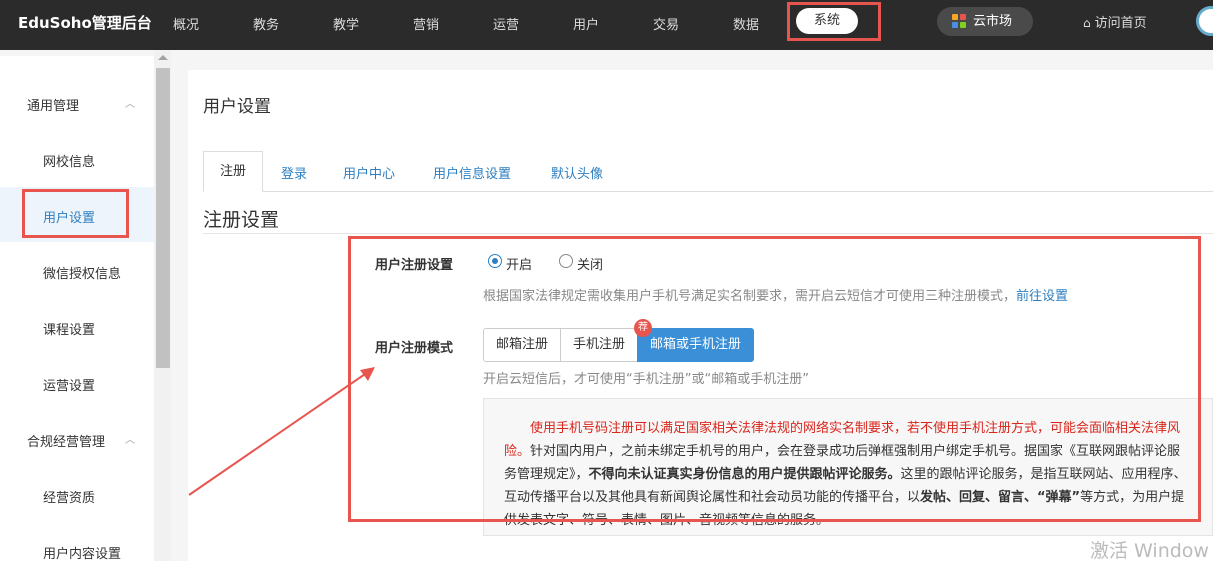  Describe the element at coordinates (69, 328) in the screenshot. I see `sidebar-item-course-settings: 课程设置` at that location.